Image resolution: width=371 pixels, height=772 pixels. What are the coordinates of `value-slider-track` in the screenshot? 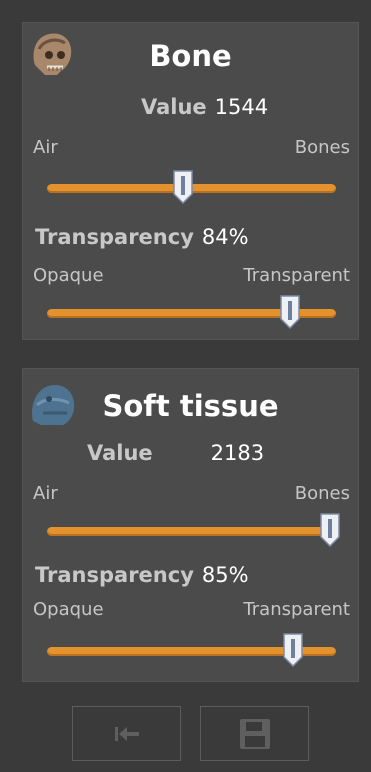 It's located at (191, 531).